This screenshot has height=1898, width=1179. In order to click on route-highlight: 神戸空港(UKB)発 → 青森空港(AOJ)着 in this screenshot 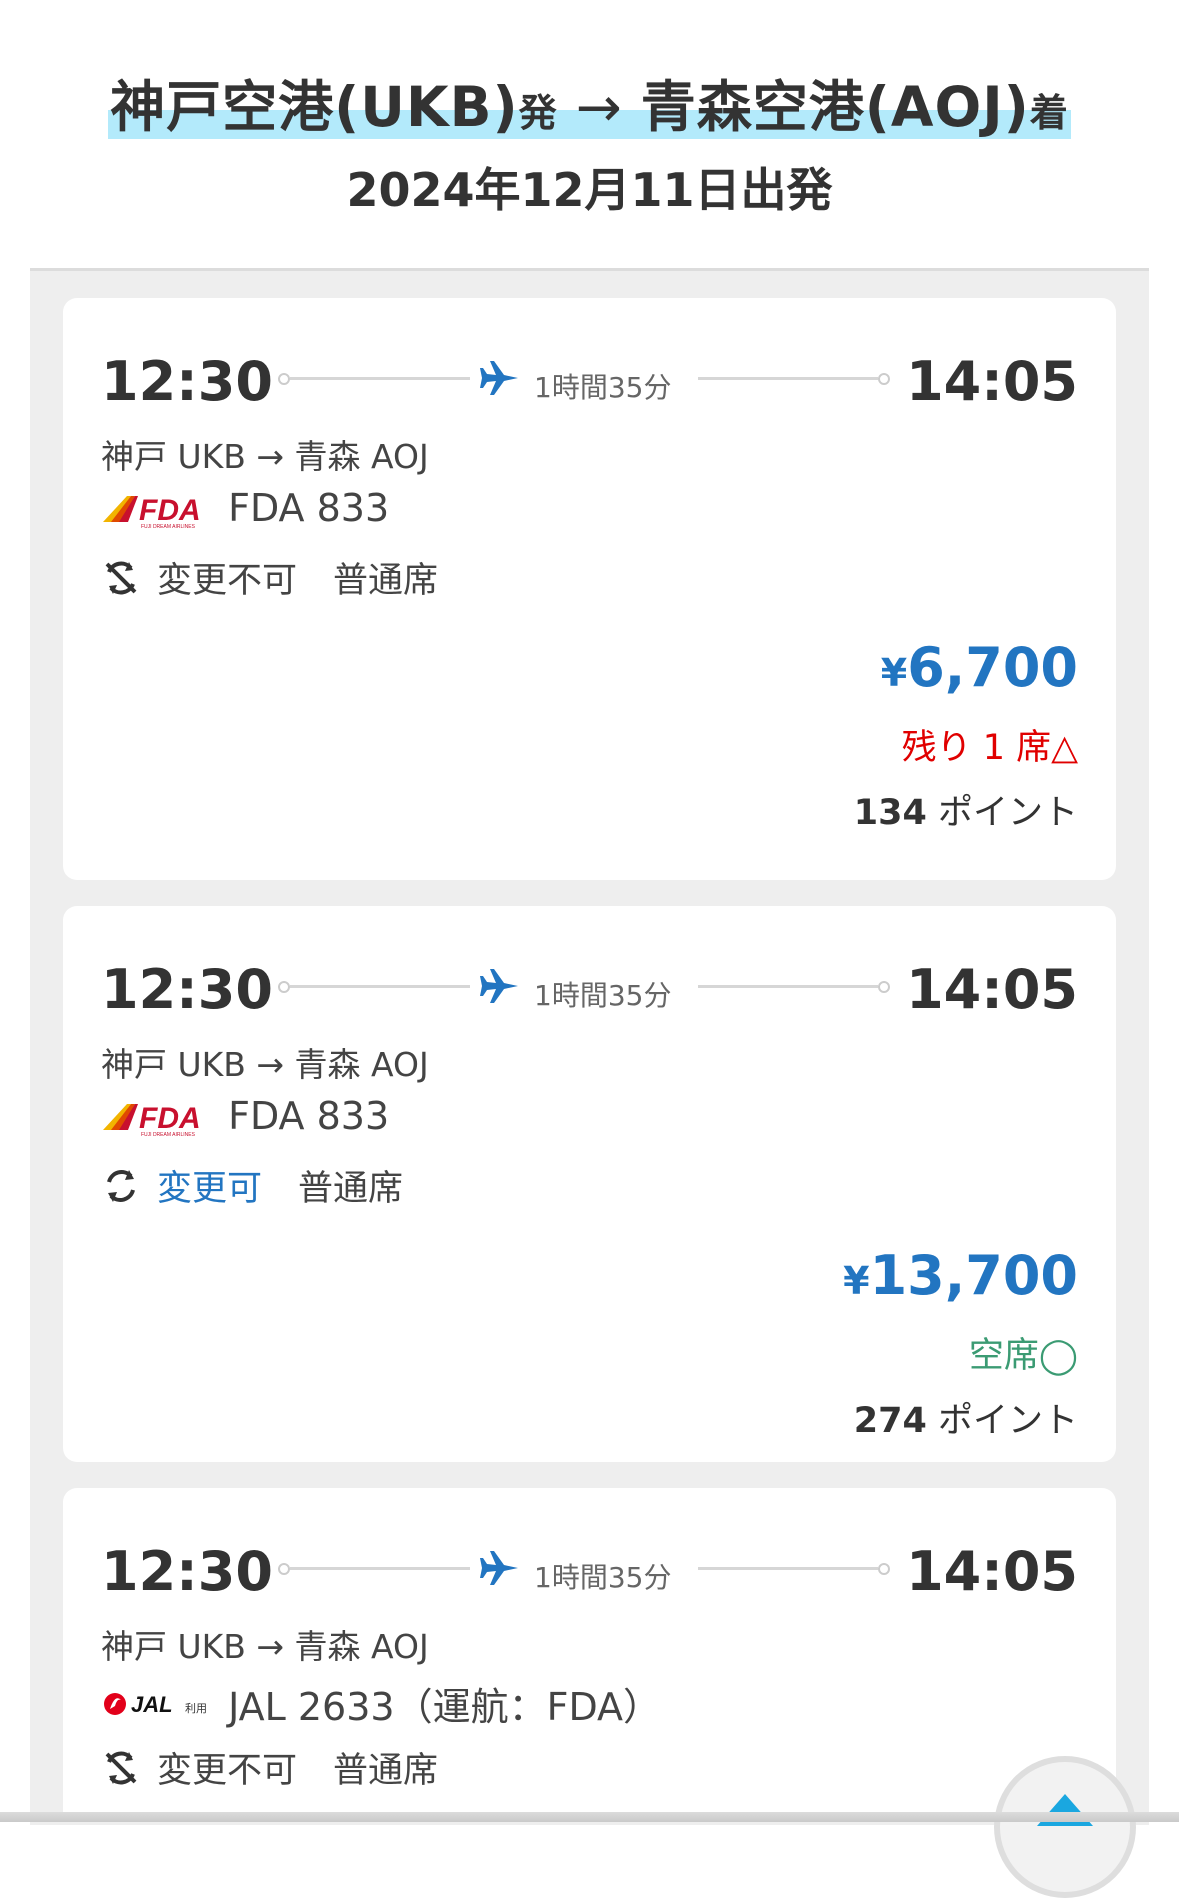, I will do `click(589, 107)`.